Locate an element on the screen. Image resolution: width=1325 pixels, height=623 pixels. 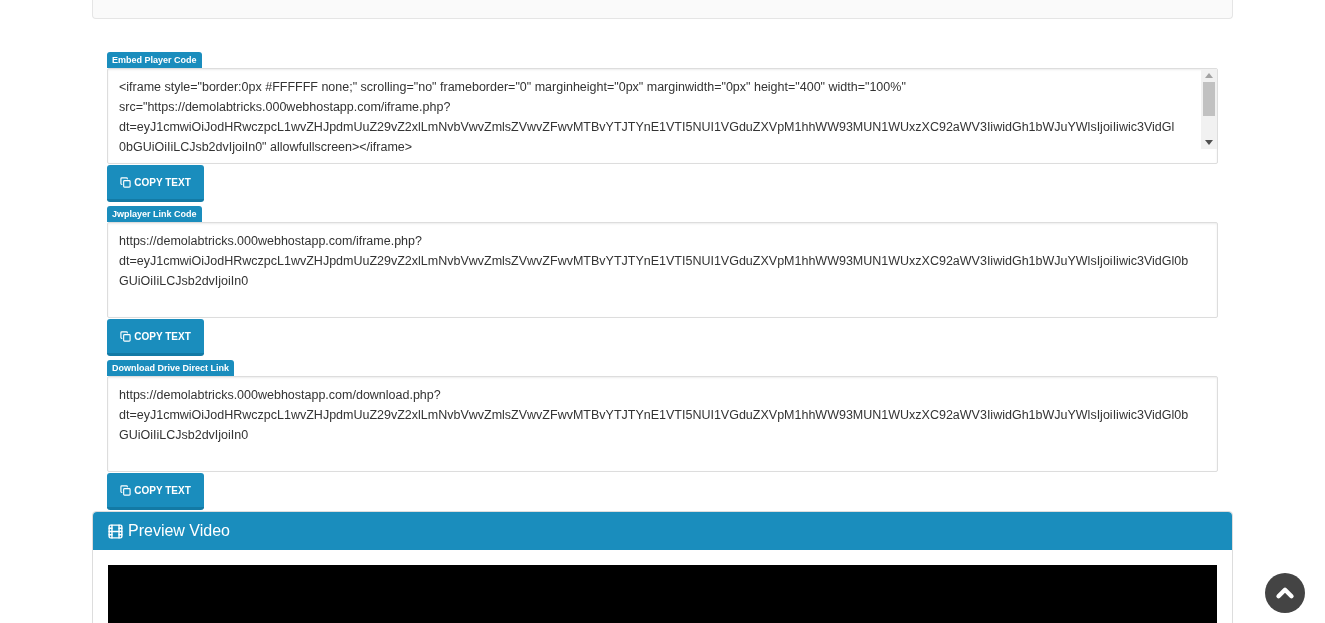
scroll-down-icon is located at coordinates (1209, 142).